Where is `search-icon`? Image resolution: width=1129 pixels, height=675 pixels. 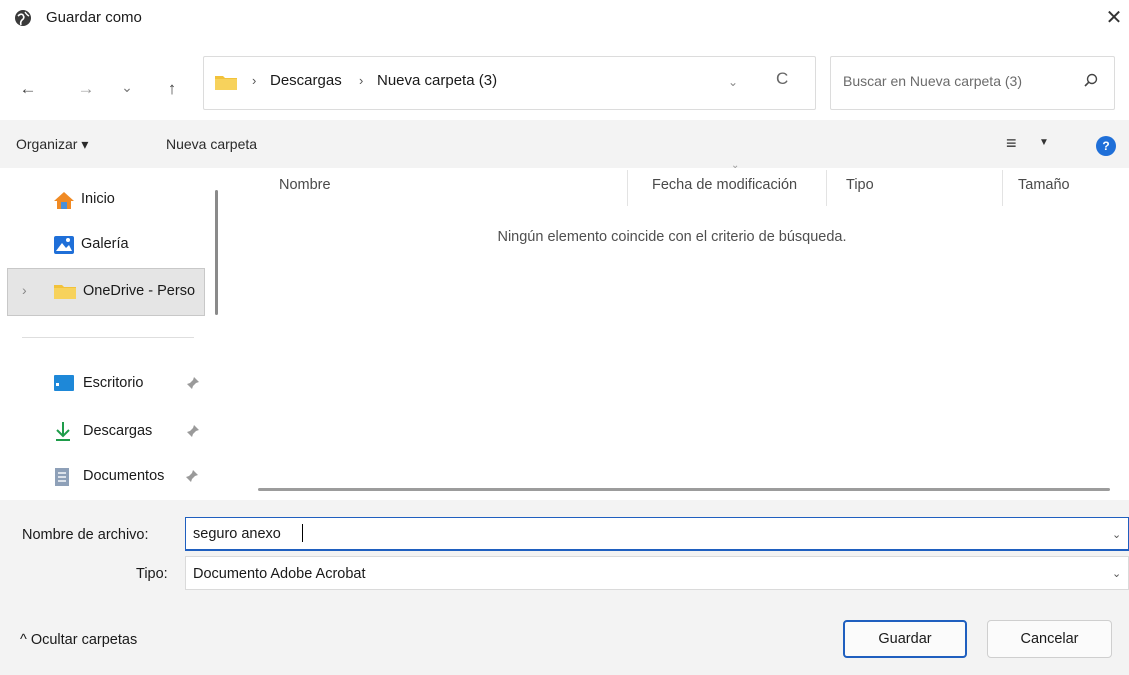 search-icon is located at coordinates (1091, 80).